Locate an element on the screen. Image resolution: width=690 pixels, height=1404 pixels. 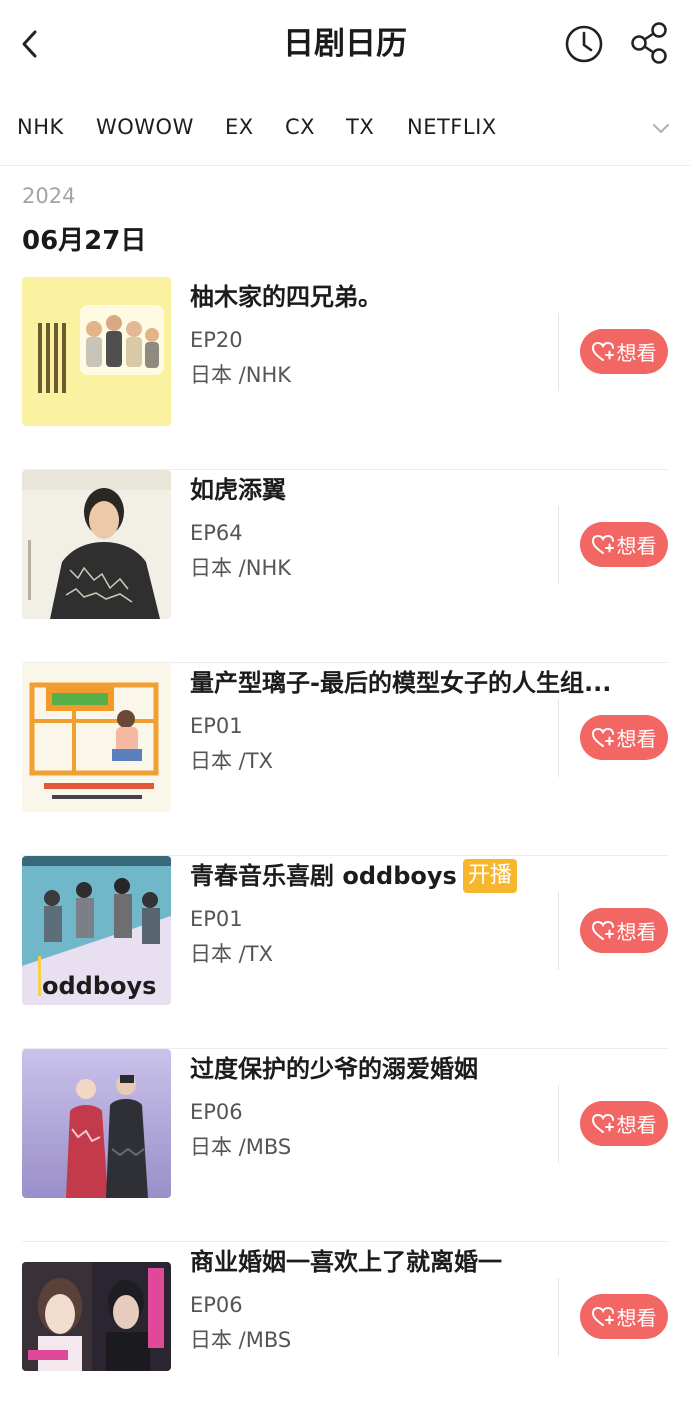
list-item: 量产型璃子-最后的模型女子的人生组... EP01 日本 /TX 想看 is located at coordinates (345, 759).